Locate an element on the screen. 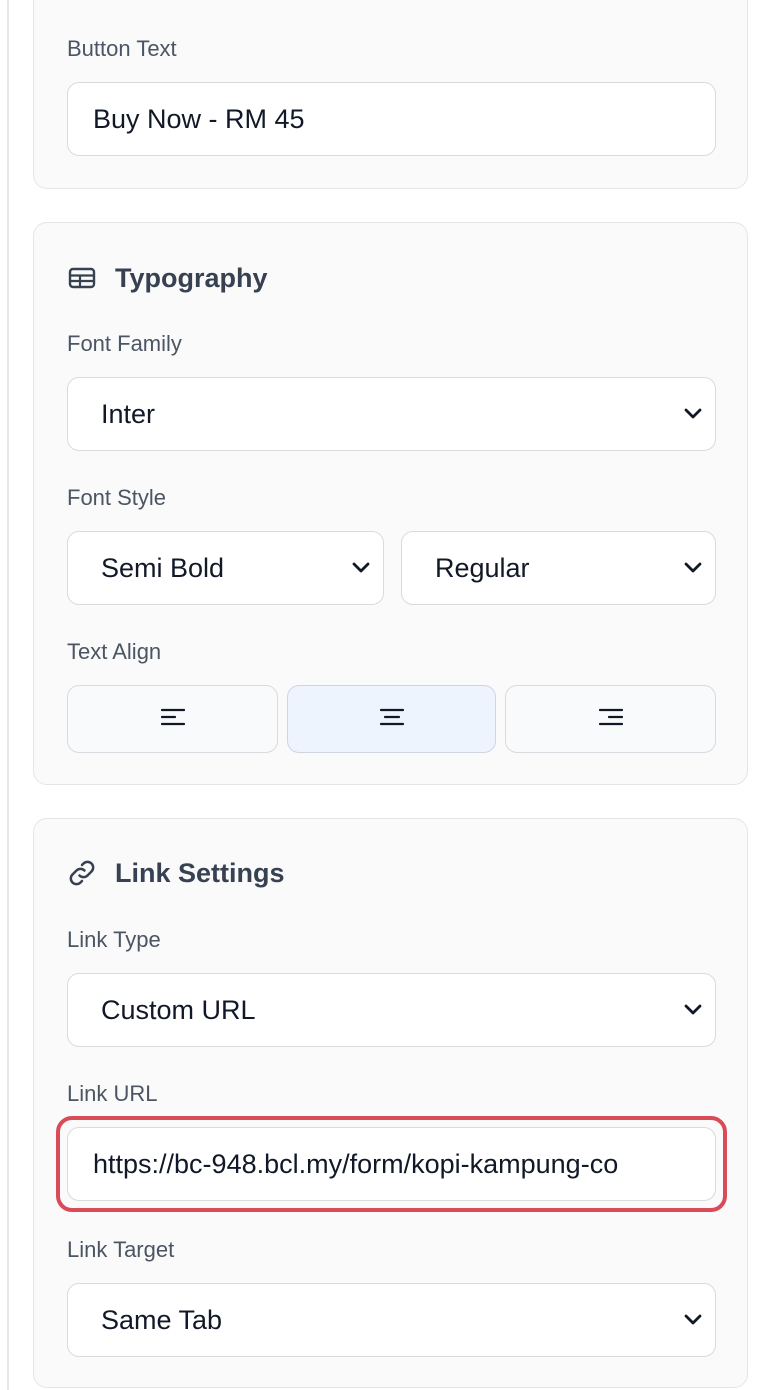 The image size is (774, 1390). font-family-label: Font Family is located at coordinates (124, 343).